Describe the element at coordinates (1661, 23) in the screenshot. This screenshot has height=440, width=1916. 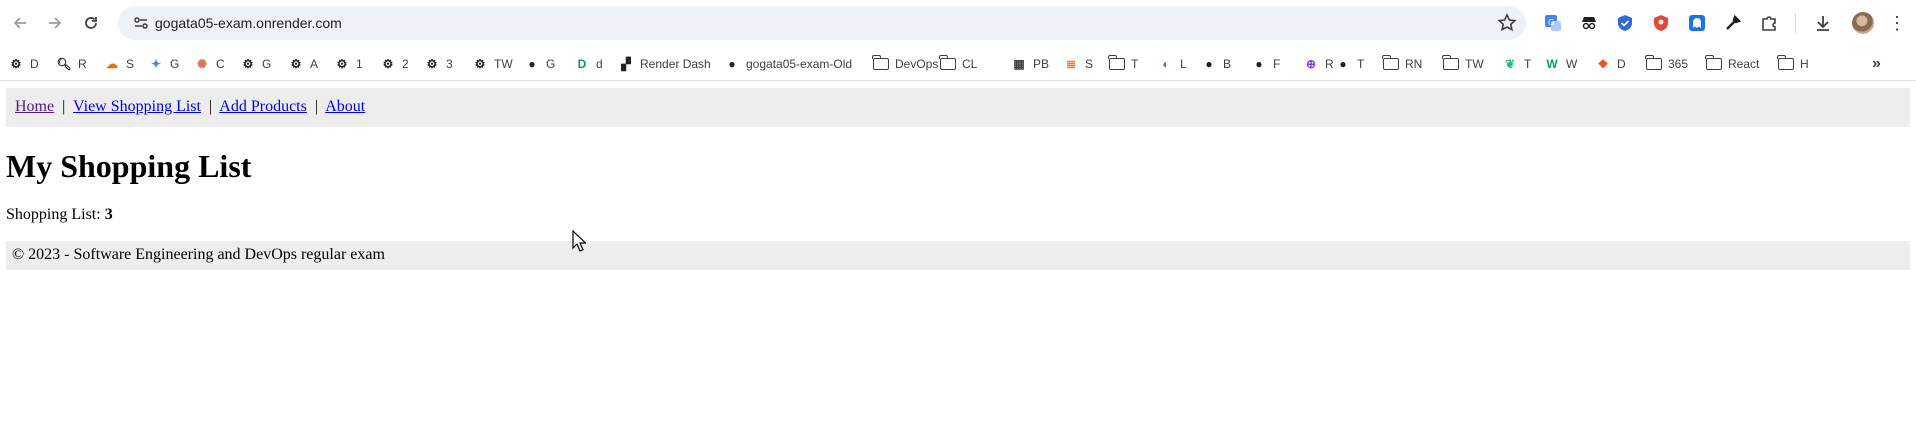
I see `red-shield-extension-icon` at that location.